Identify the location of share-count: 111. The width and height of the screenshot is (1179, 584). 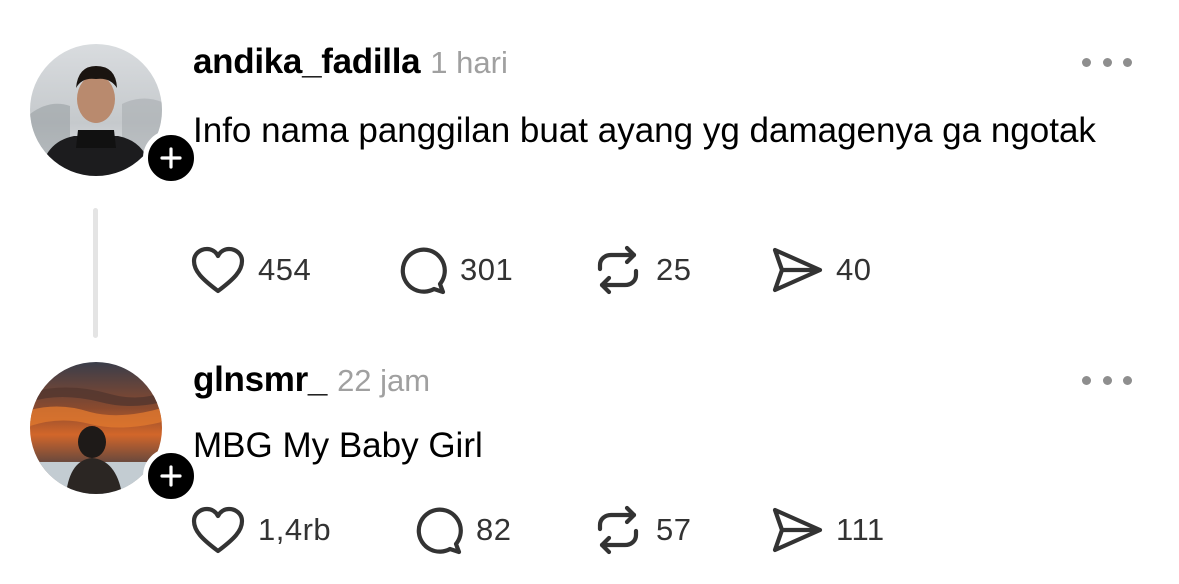
(860, 529).